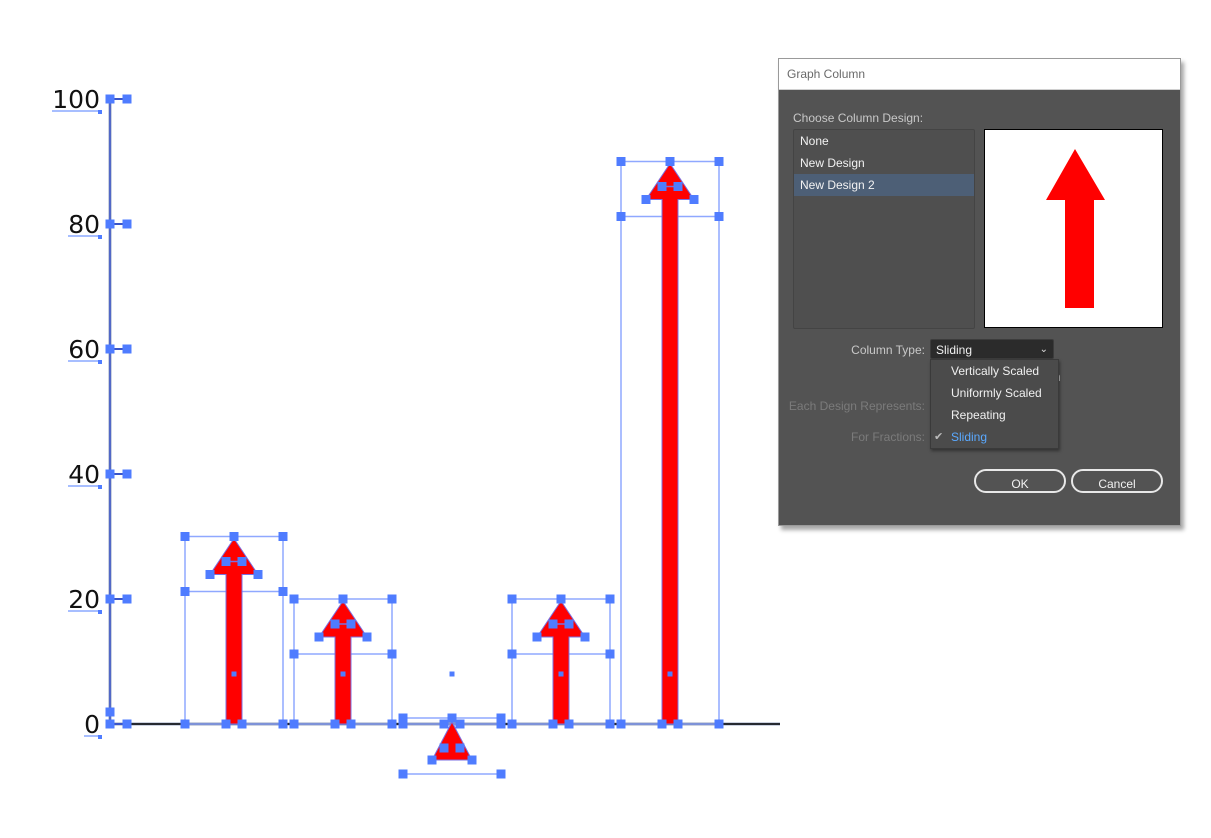 Image resolution: width=1211 pixels, height=838 pixels. What do you see at coordinates (92, 412) in the screenshot?
I see `y-ticks: 0 20 40 60 80 100` at bounding box center [92, 412].